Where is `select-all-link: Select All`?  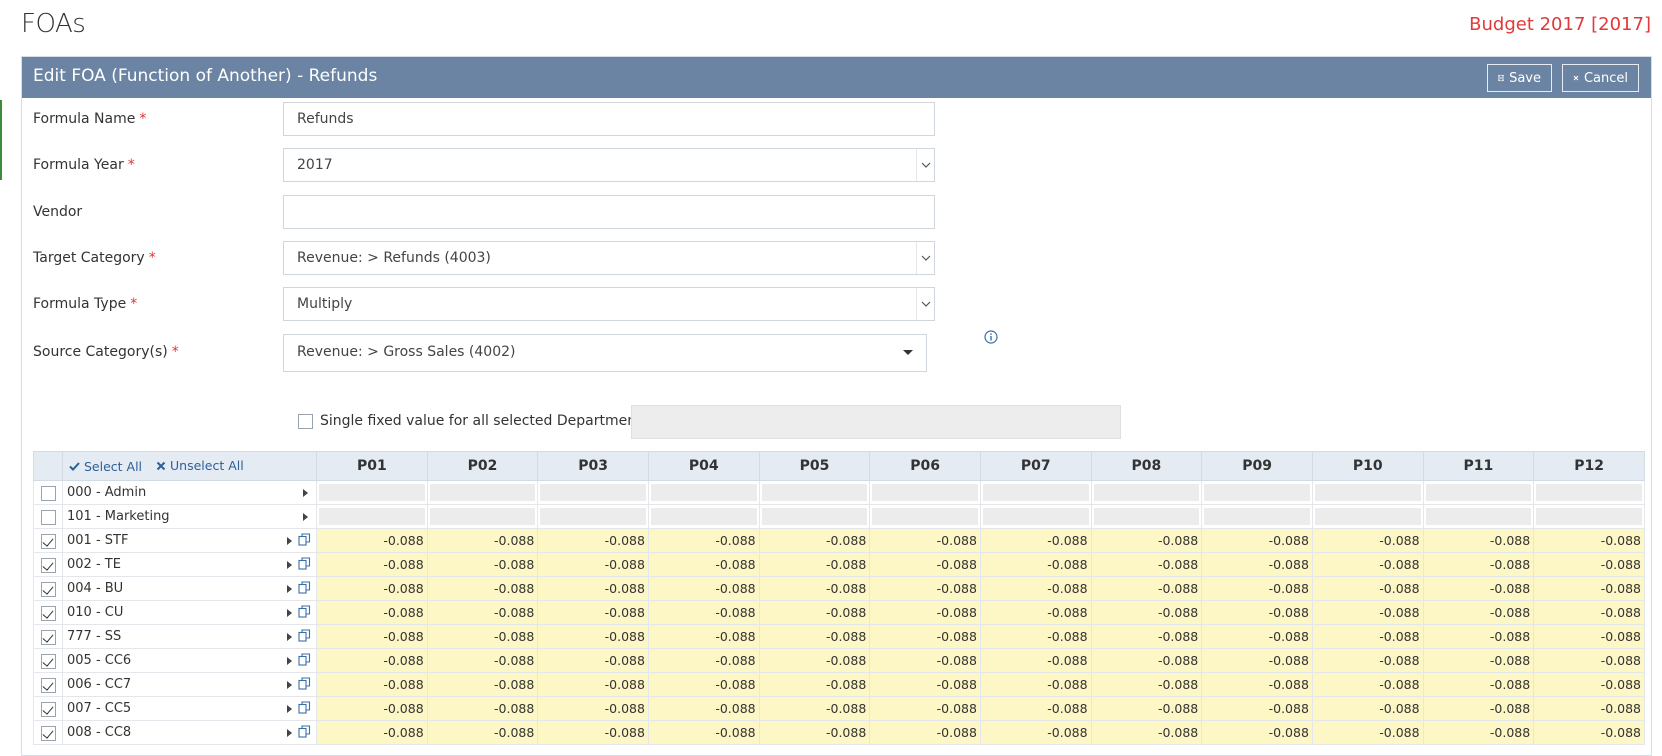 select-all-link: Select All is located at coordinates (105, 466).